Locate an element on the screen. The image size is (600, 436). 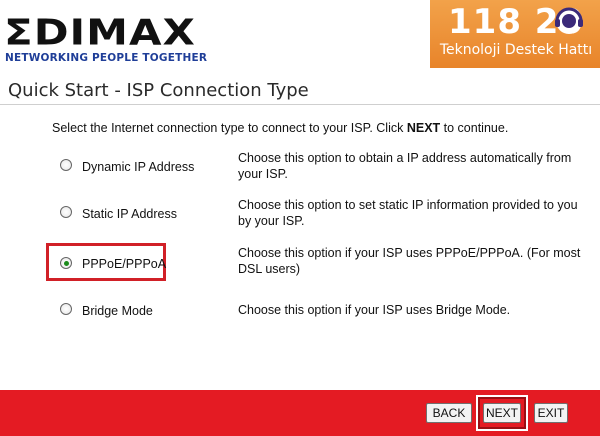
option-label: Bridge Mode is located at coordinates (117, 311).